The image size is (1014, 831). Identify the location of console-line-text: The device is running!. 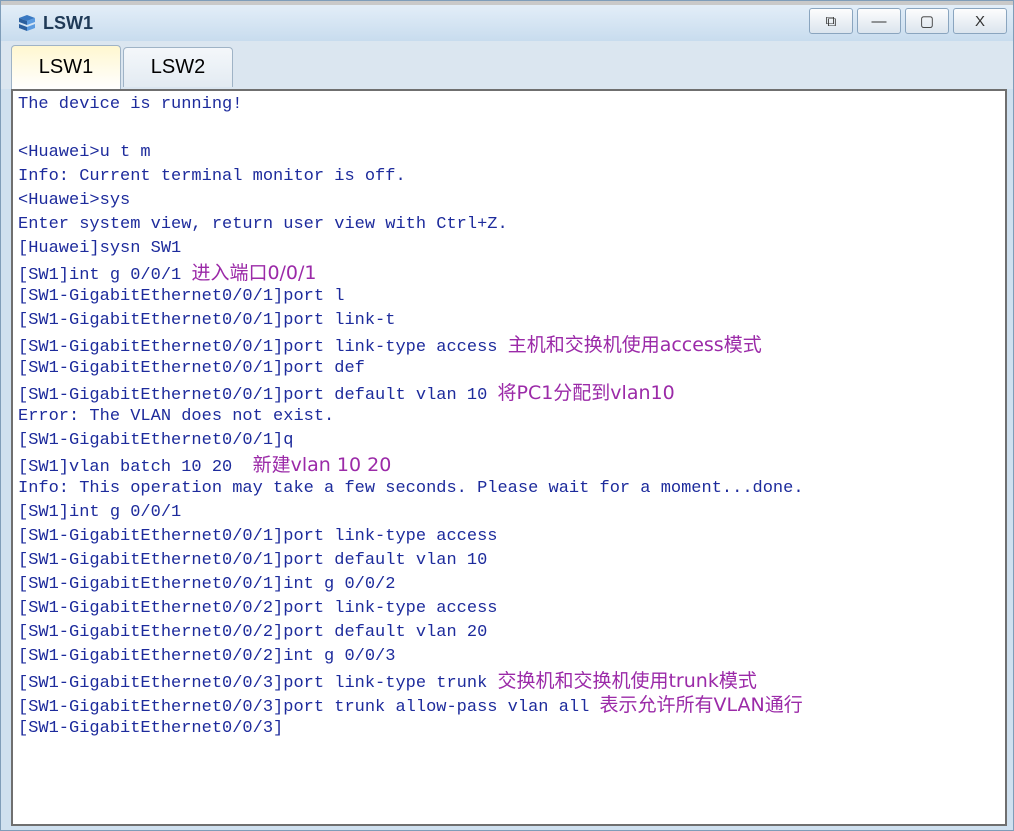
(130, 104).